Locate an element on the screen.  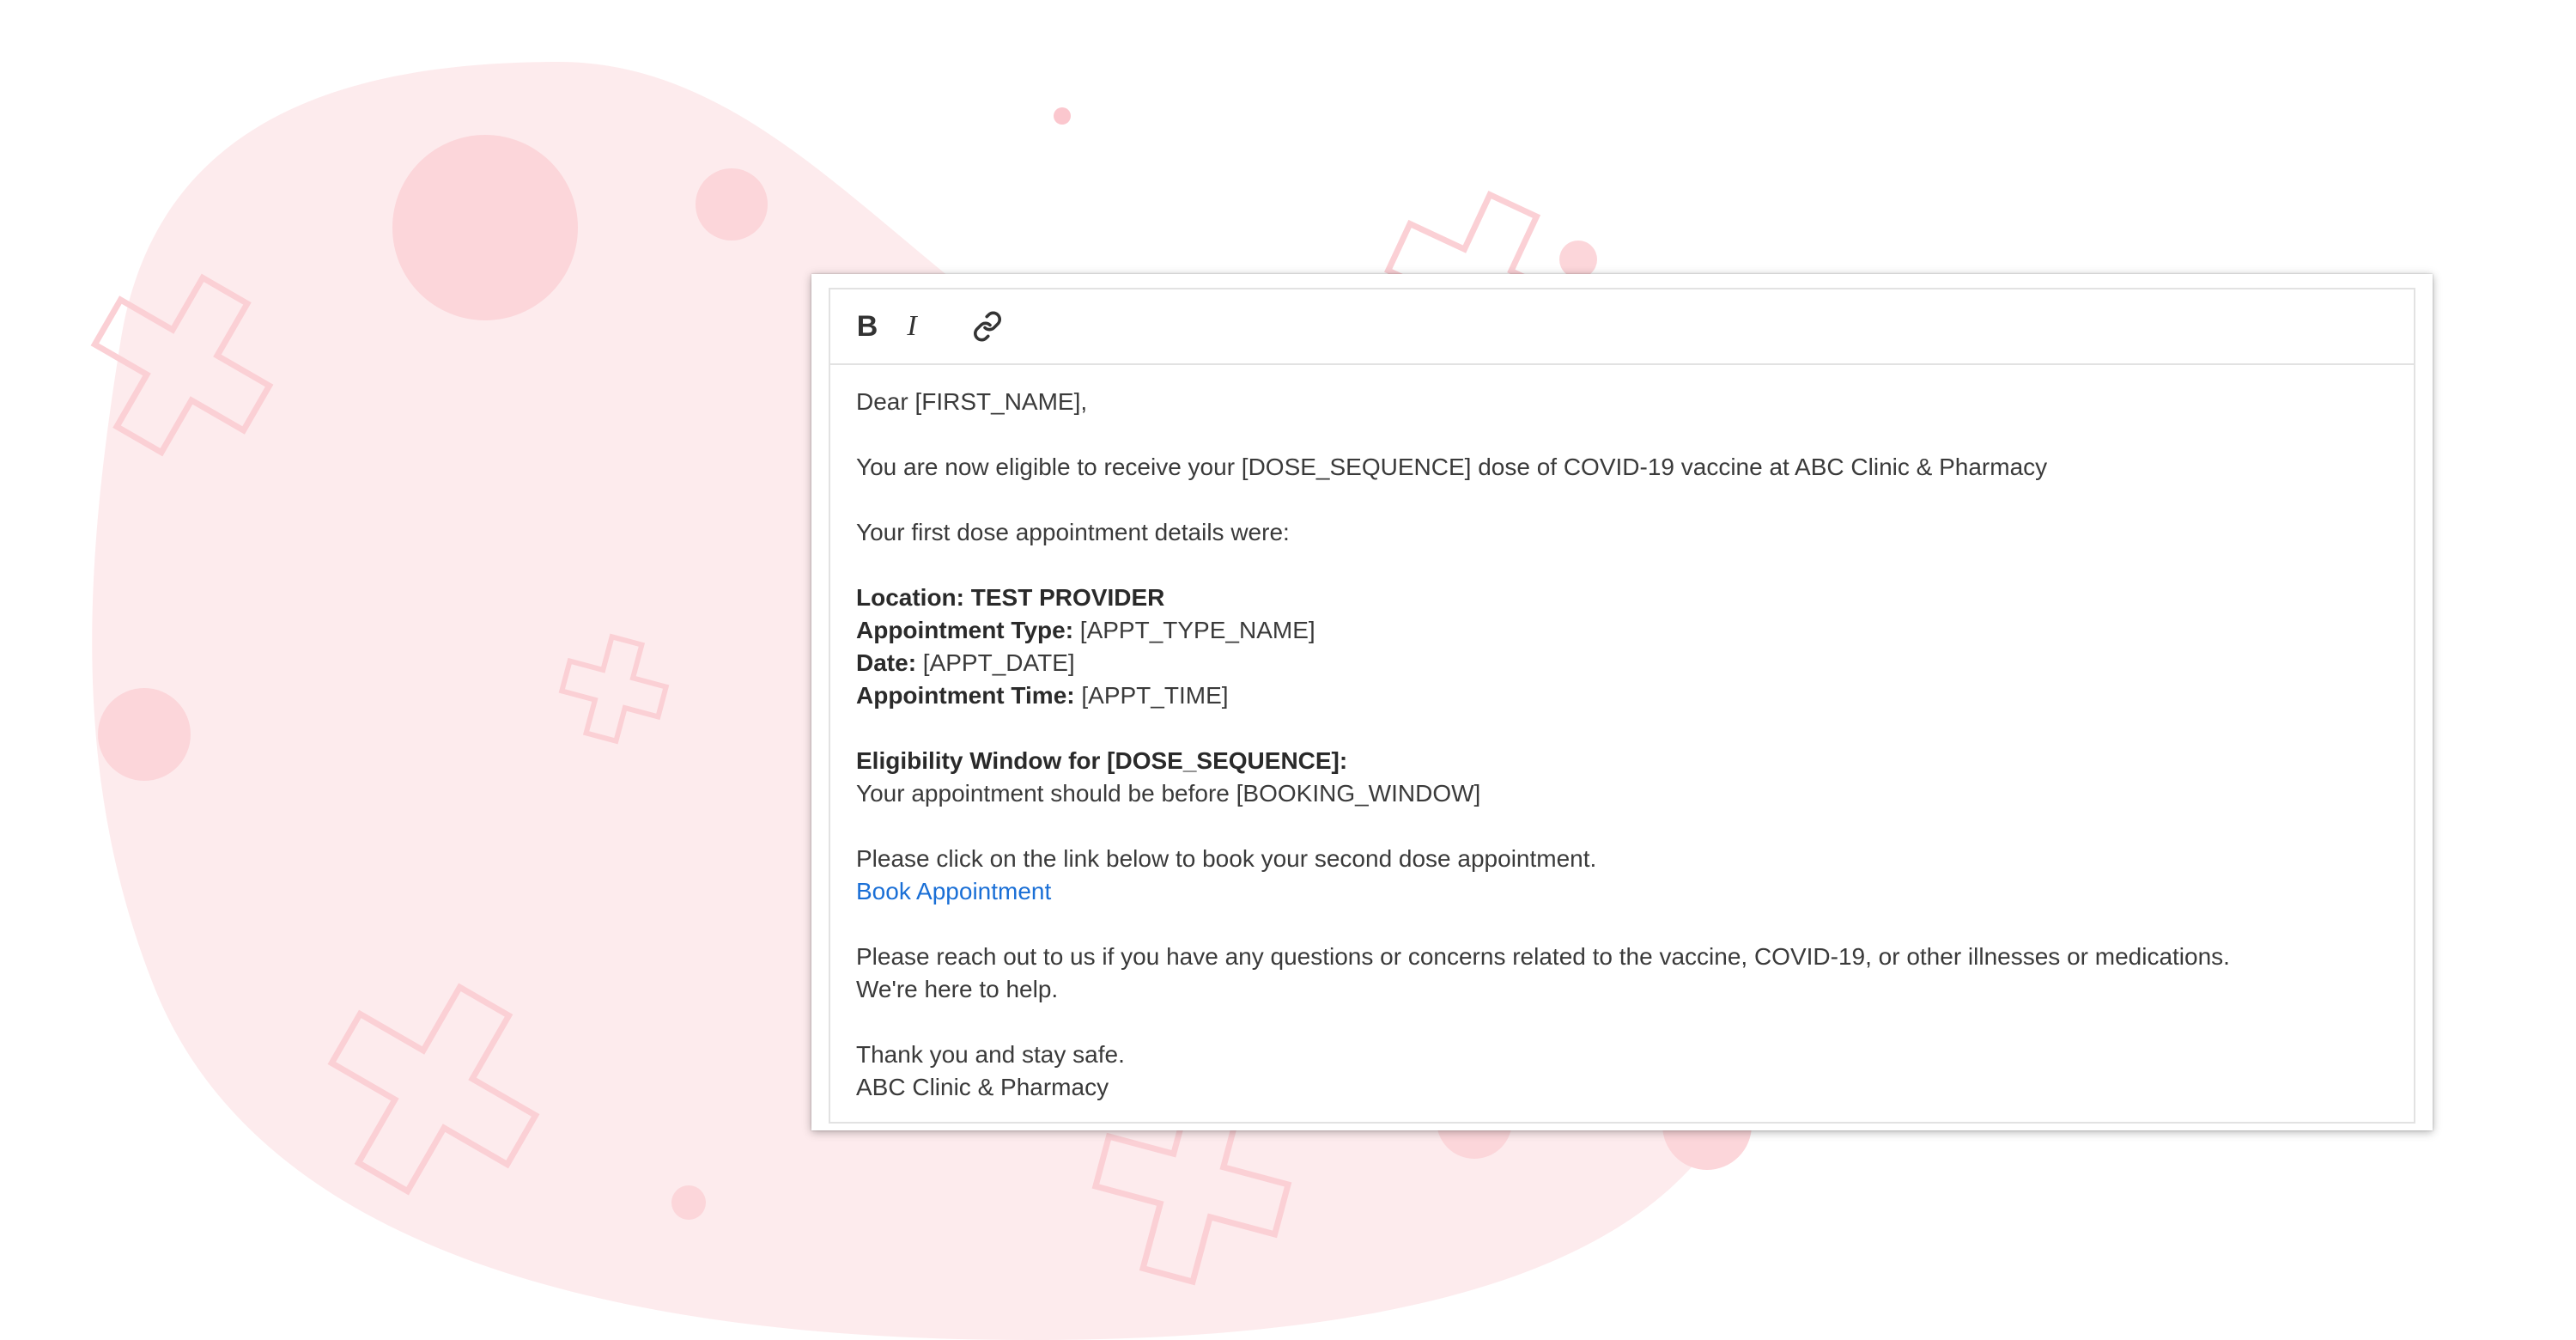
greeting: Dear [FIRST_NAME], is located at coordinates (972, 401).